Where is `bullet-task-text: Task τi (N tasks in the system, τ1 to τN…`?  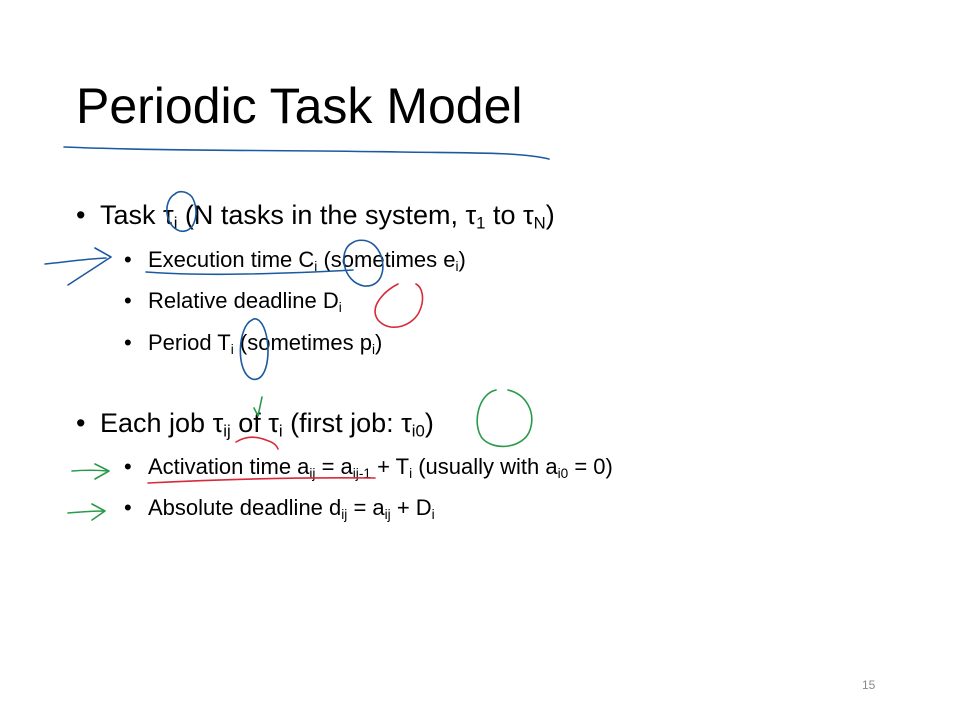
bullet-task-text: Task τi (N tasks in the system, τ1 to τN… is located at coordinates (327, 216).